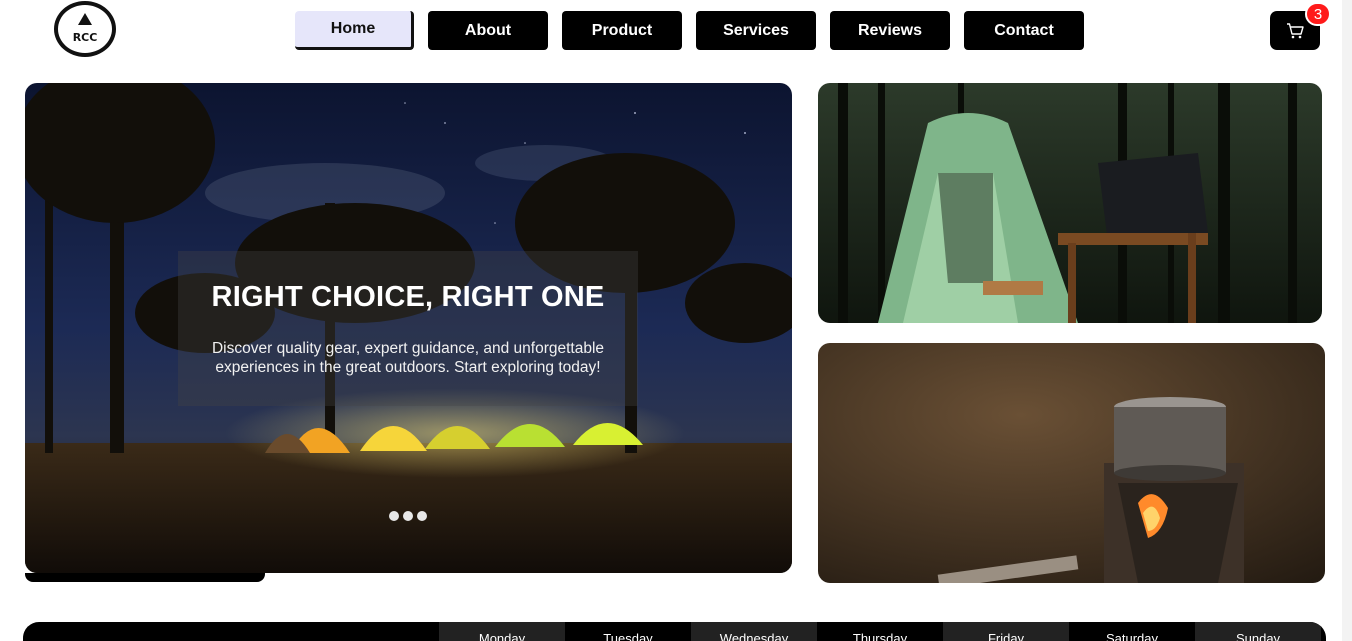 Image resolution: width=1352 pixels, height=641 pixels. Describe the element at coordinates (488, 30) in the screenshot. I see `nav-about-button: About` at that location.